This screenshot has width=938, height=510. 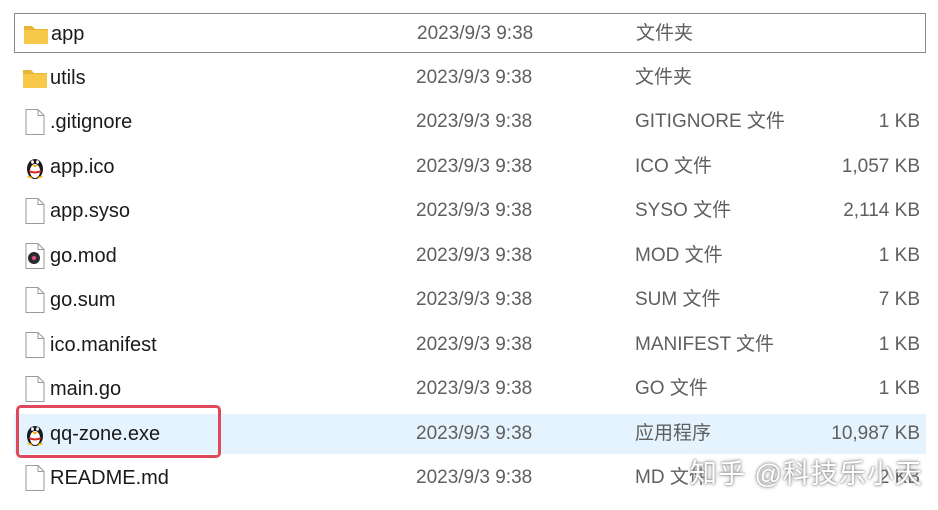 What do you see at coordinates (82, 166) in the screenshot?
I see `file-name: app.ico` at bounding box center [82, 166].